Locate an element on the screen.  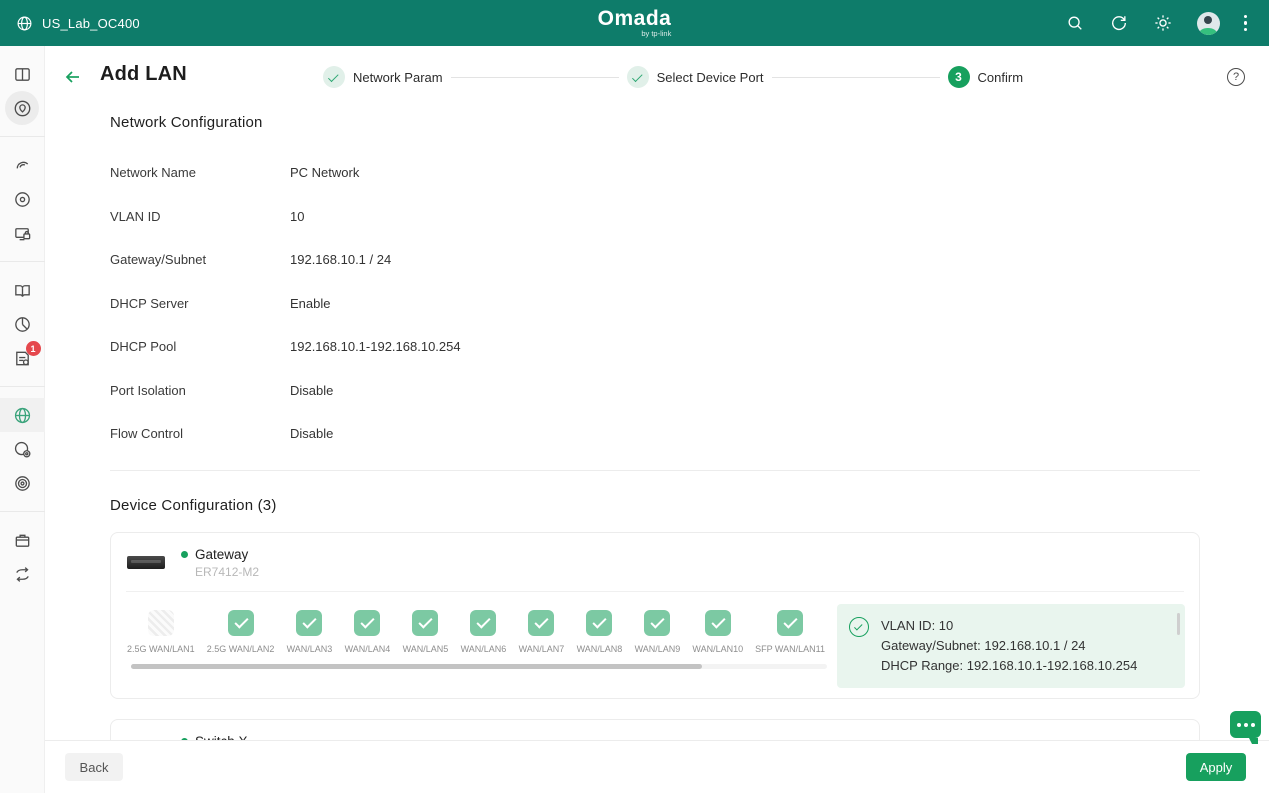
logo-text: Omada is located at coordinates (634, 19).